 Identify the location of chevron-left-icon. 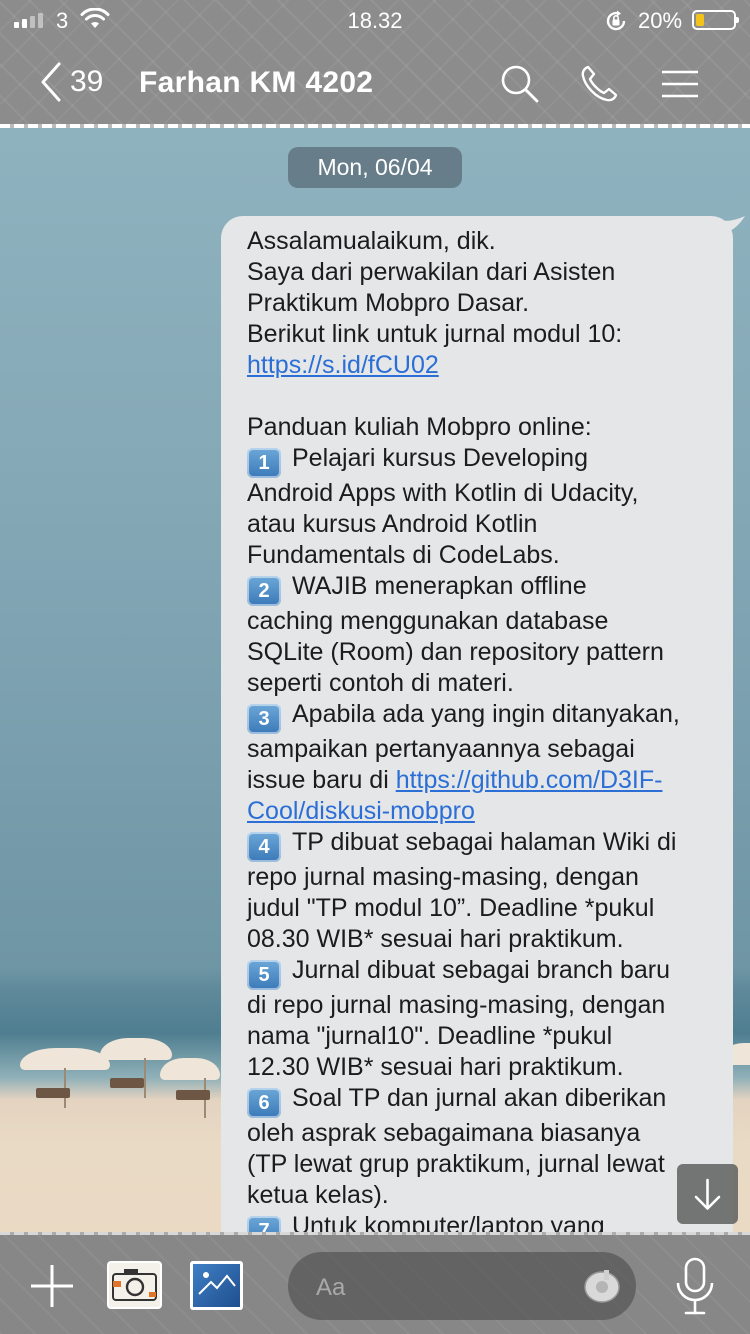
(51, 82).